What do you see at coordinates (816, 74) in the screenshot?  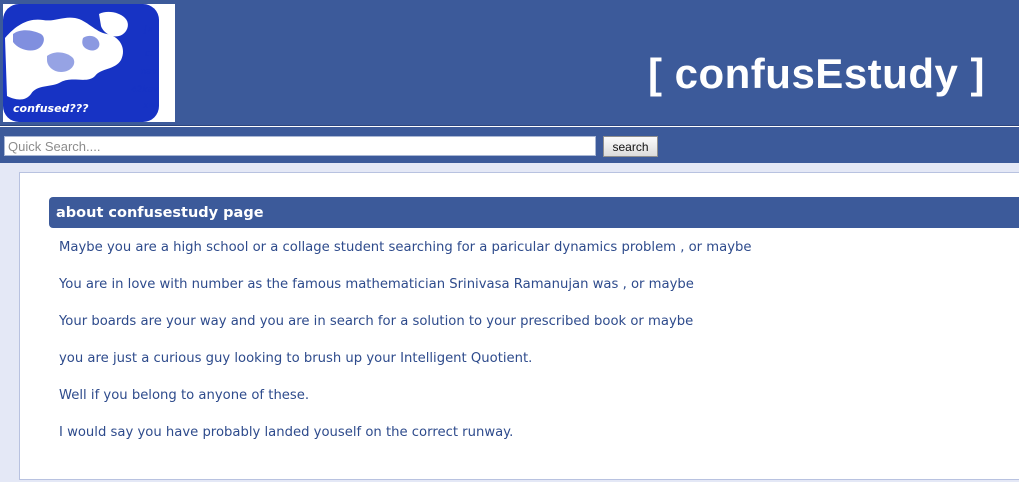 I see `site-title: [ confusEstudy ]` at bounding box center [816, 74].